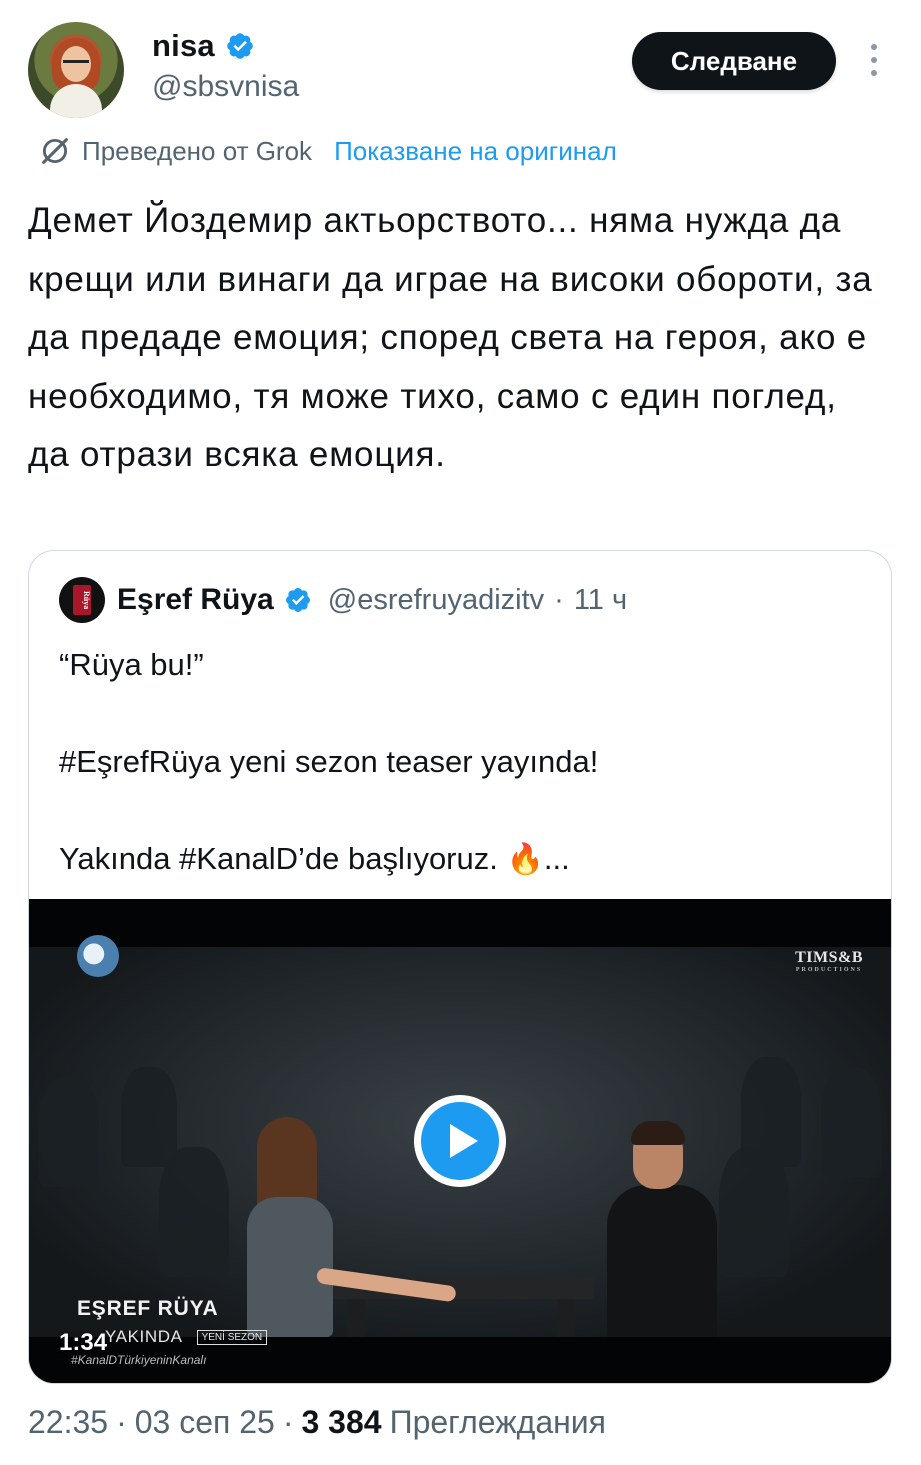  I want to click on video-overlay-subtitle-row: YAKINDA YENİ SEZON, so click(186, 1337).